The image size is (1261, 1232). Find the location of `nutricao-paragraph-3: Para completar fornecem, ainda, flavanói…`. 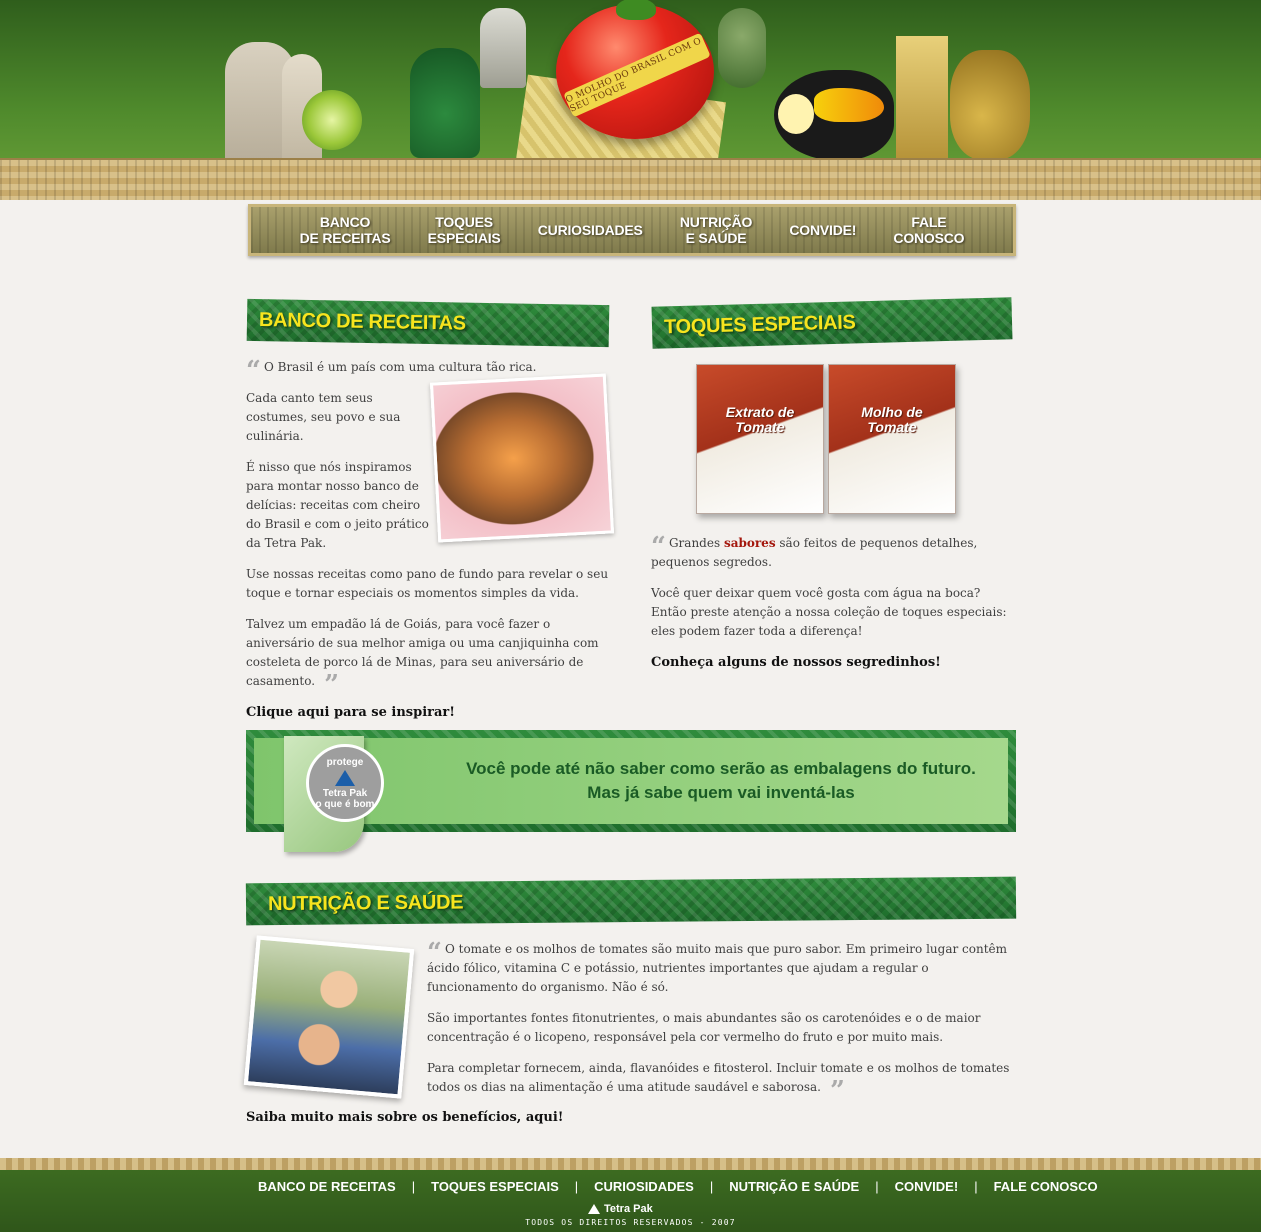

nutricao-paragraph-3: Para completar fornecem, ainda, flavanói… is located at coordinates (718, 1077).